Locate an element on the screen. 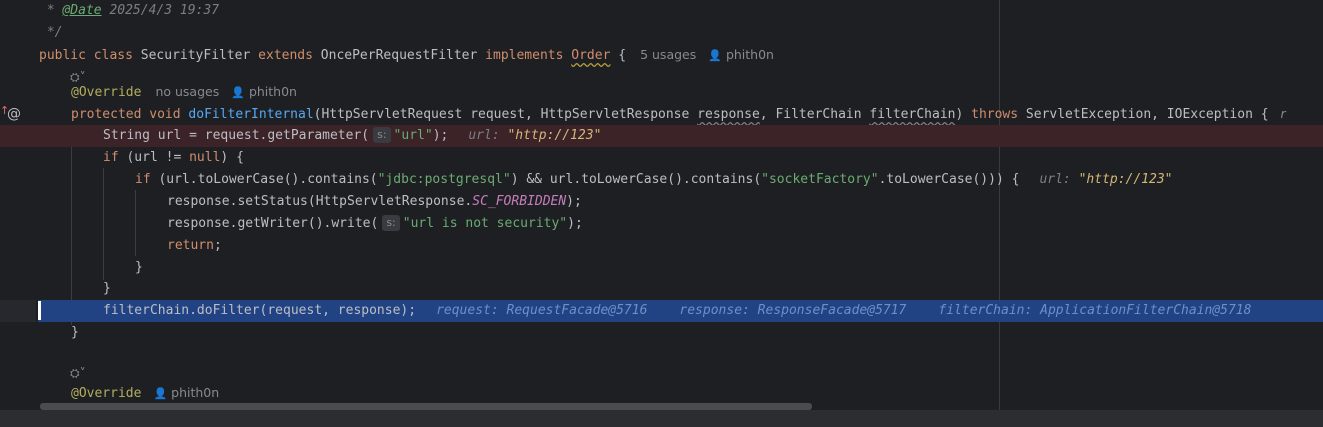  statement-end: ; is located at coordinates (217, 245).